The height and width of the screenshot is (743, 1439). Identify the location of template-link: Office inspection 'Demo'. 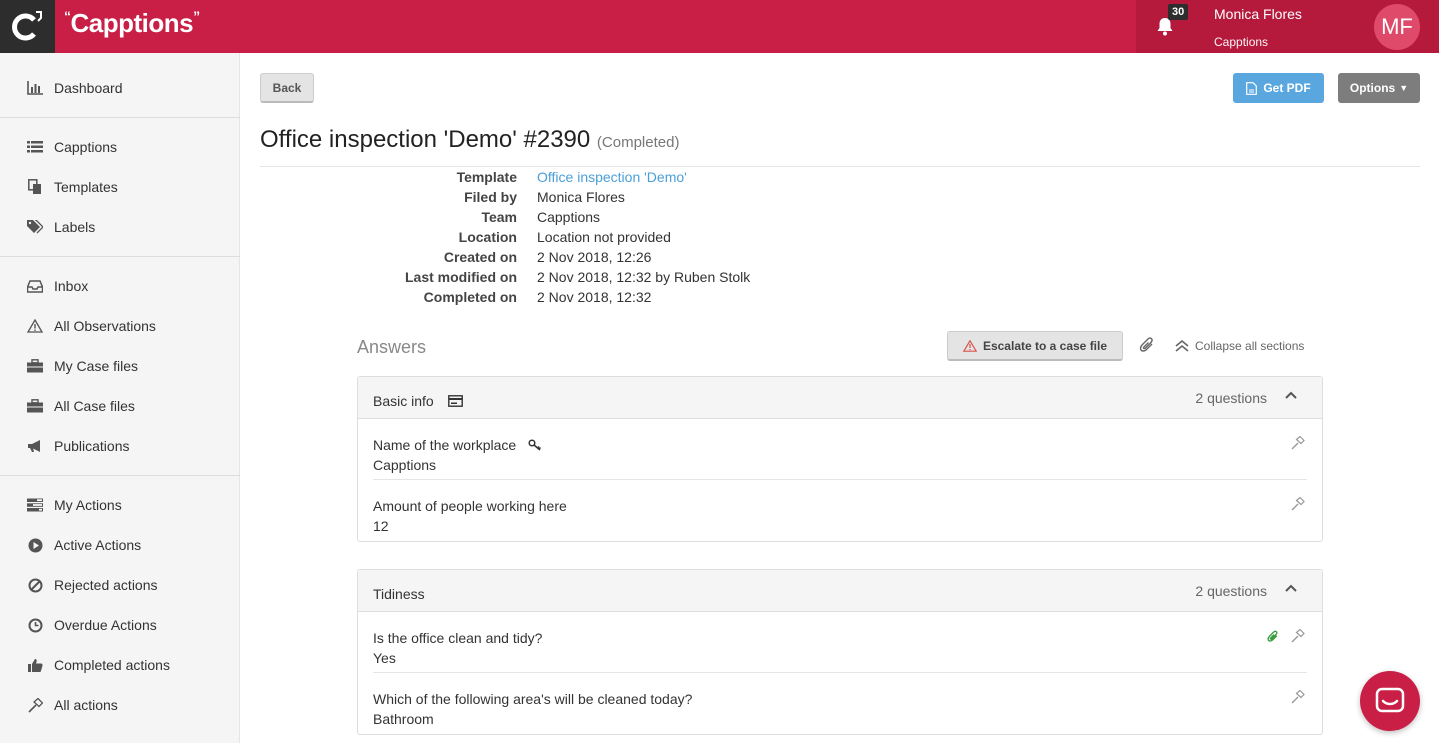
(612, 177).